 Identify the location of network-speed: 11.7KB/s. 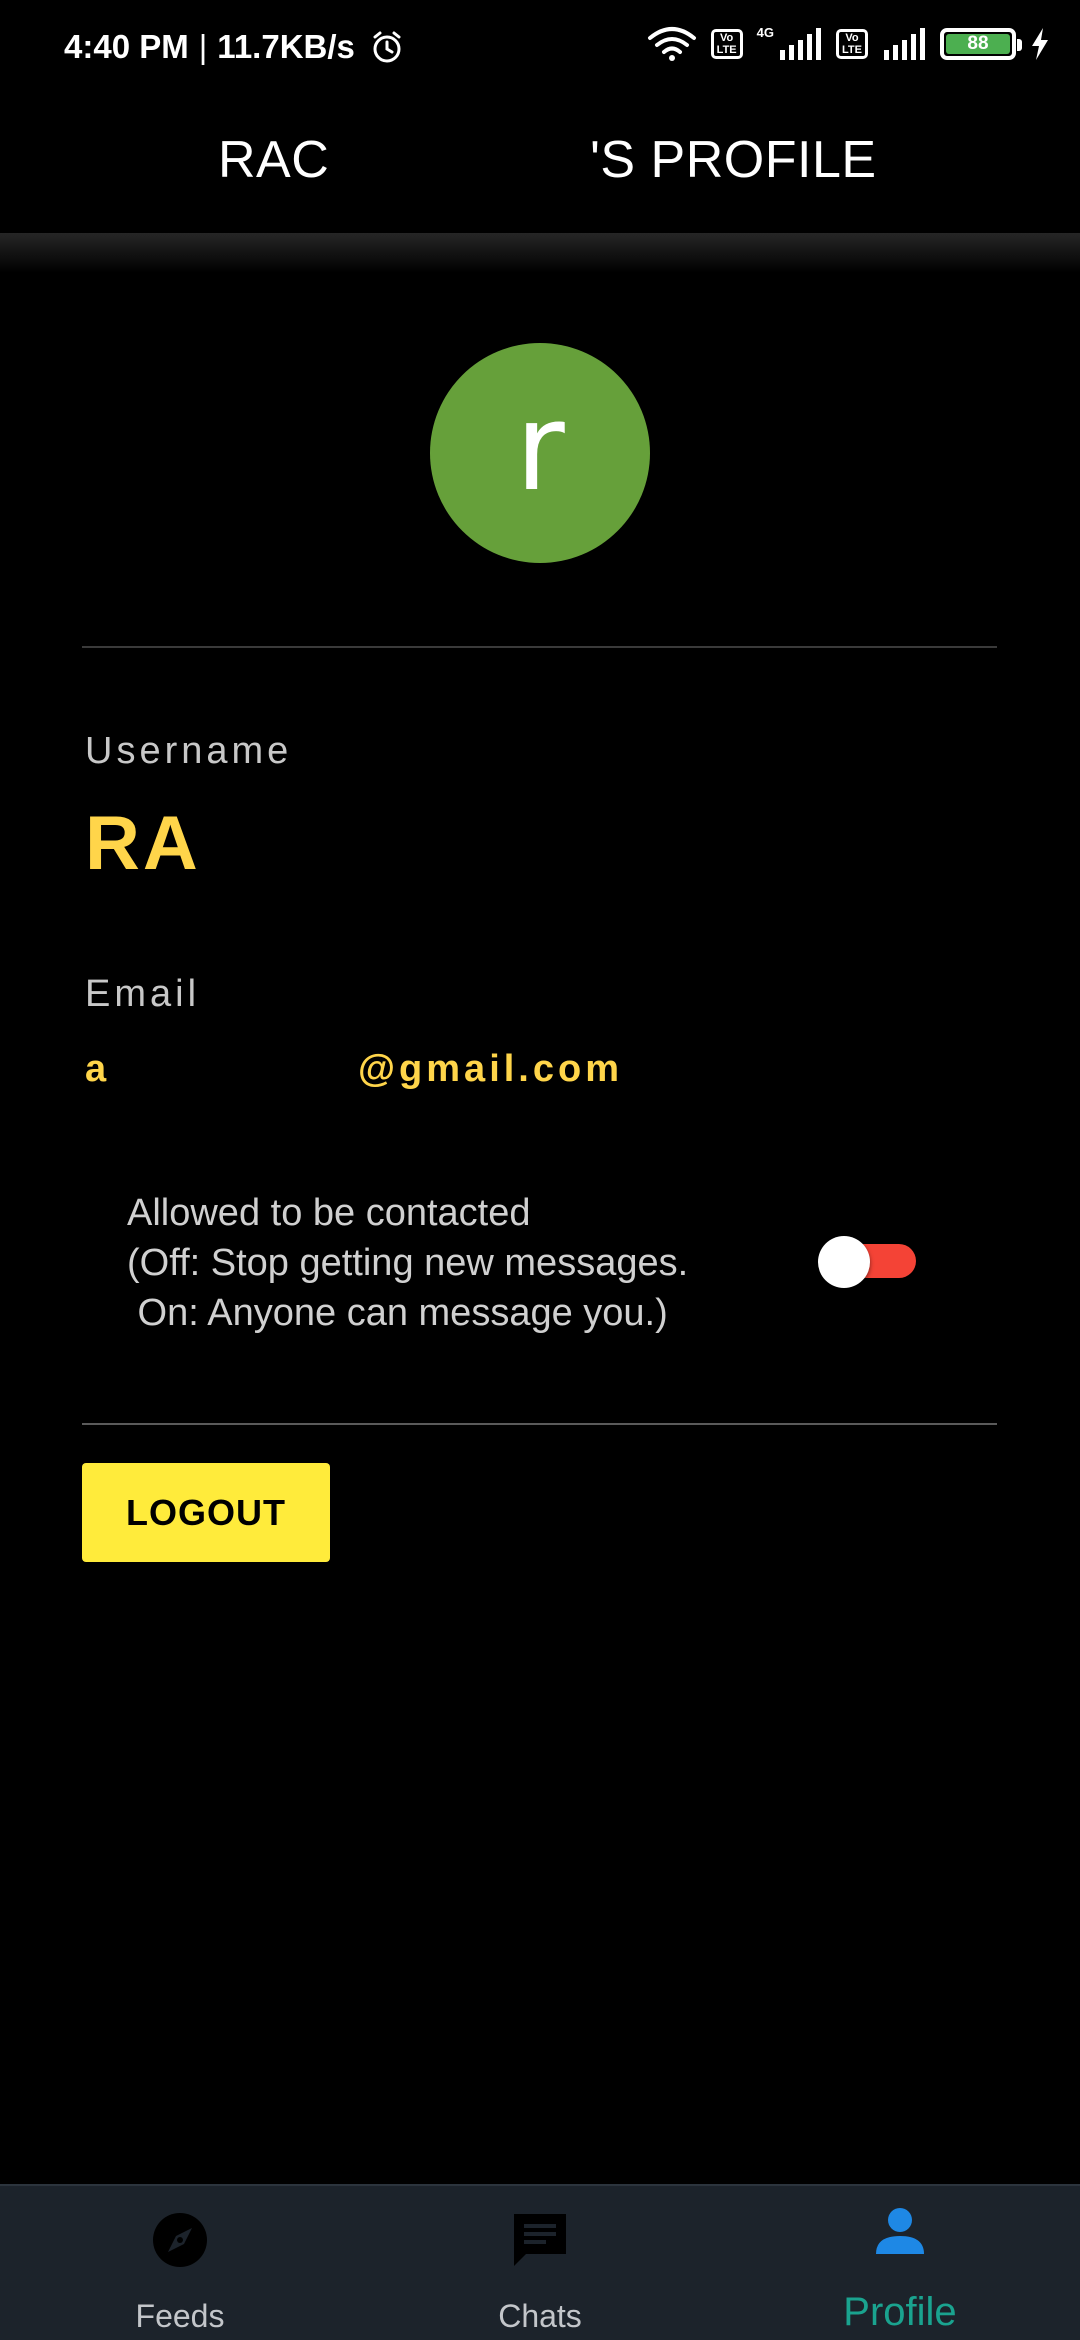
(286, 46).